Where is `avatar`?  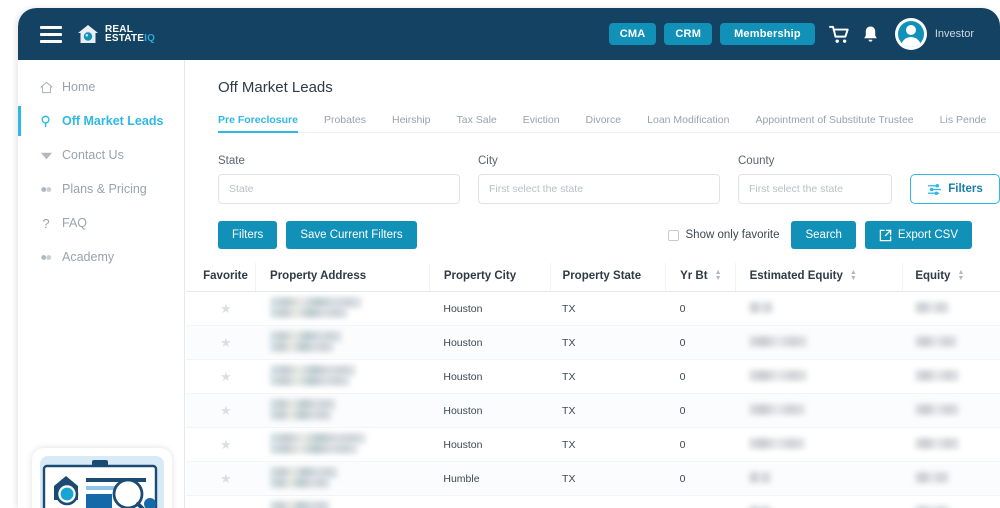
avatar is located at coordinates (910, 34).